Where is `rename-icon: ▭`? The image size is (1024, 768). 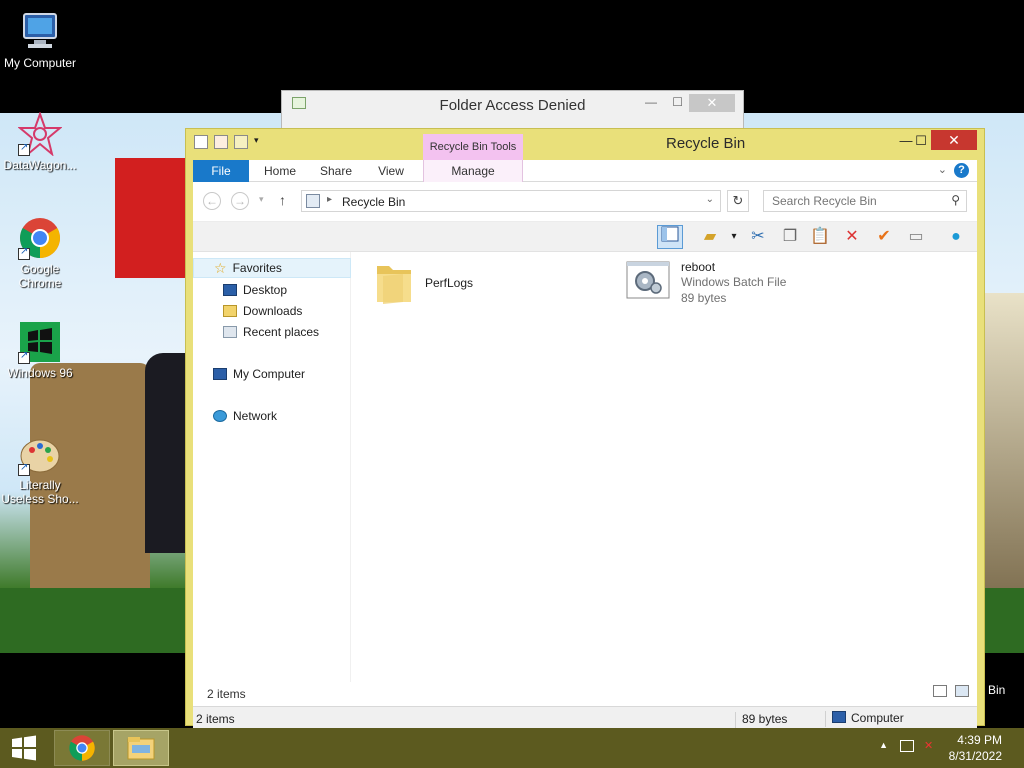
rename-icon: ▭ is located at coordinates (916, 237).